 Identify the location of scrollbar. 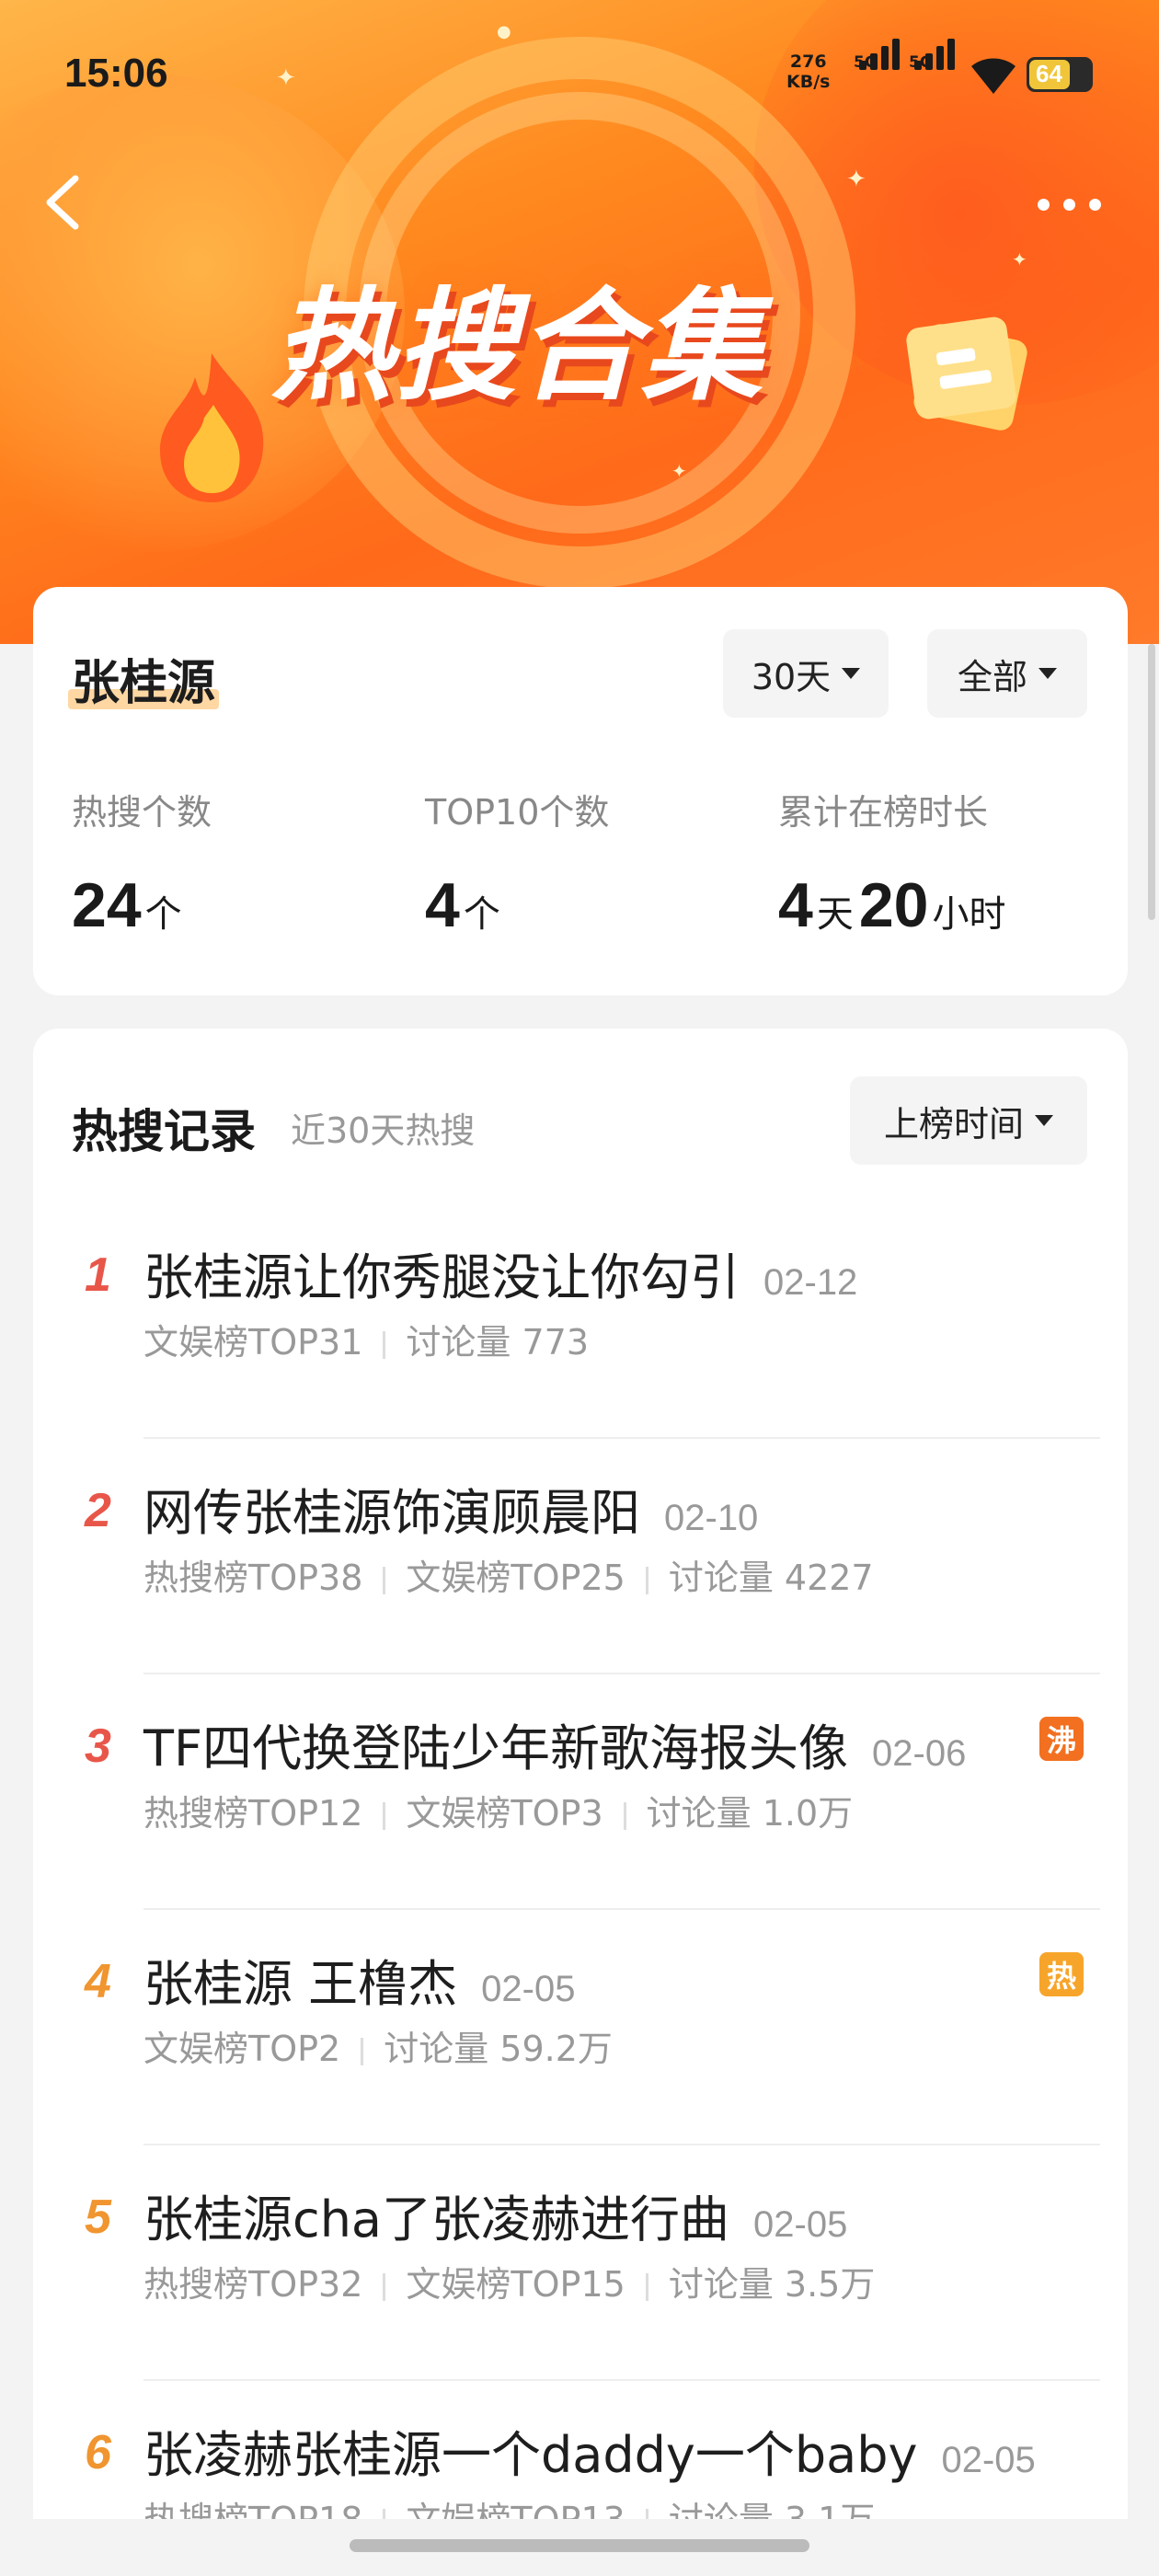
(1151, 782).